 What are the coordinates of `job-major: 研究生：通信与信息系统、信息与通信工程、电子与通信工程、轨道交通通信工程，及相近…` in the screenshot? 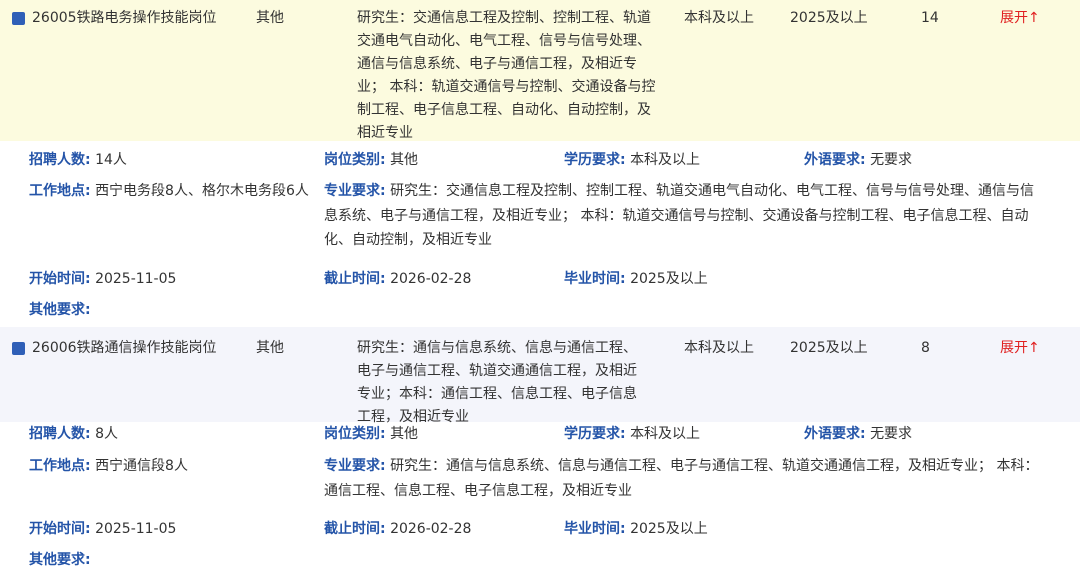 It's located at (497, 382).